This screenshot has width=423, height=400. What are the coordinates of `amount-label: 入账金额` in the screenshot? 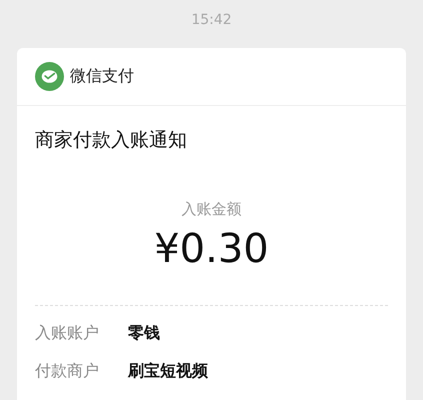 It's located at (212, 209).